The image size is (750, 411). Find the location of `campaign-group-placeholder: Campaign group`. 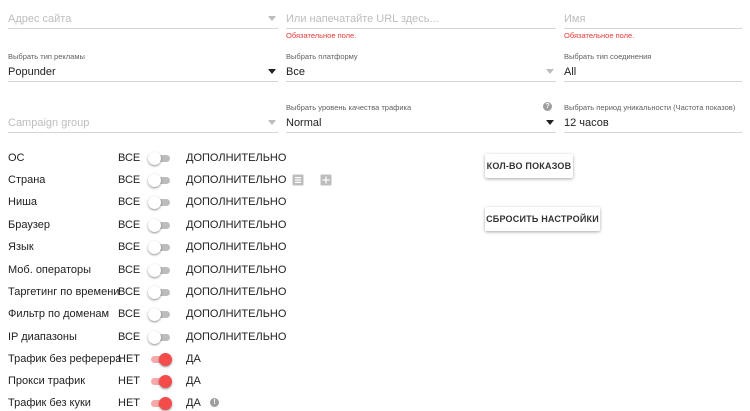

campaign-group-placeholder: Campaign group is located at coordinates (49, 123).